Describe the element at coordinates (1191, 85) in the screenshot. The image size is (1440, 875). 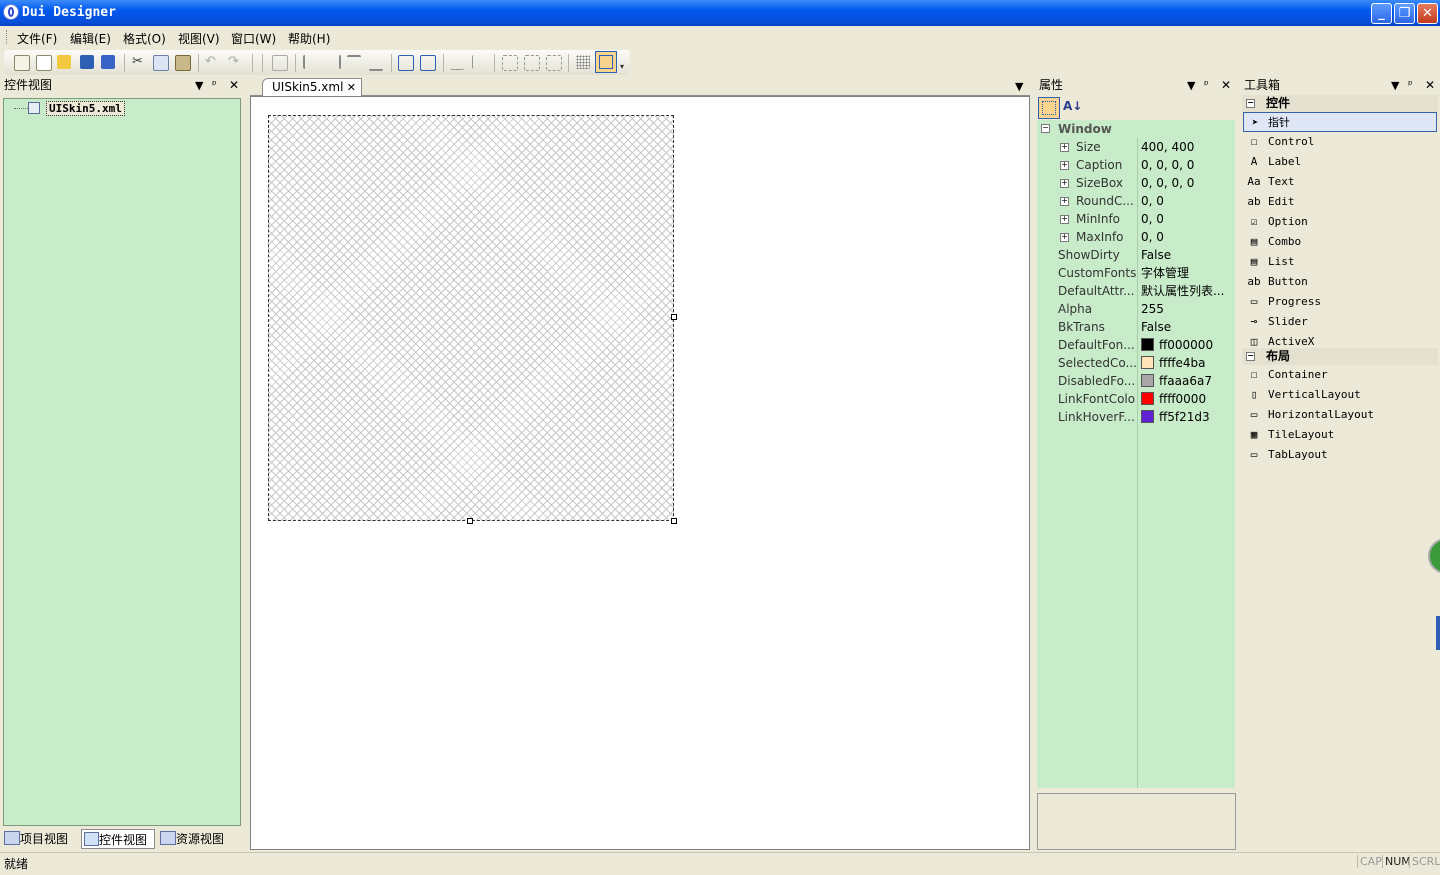
I see `properties-menu-icon: ▼` at that location.